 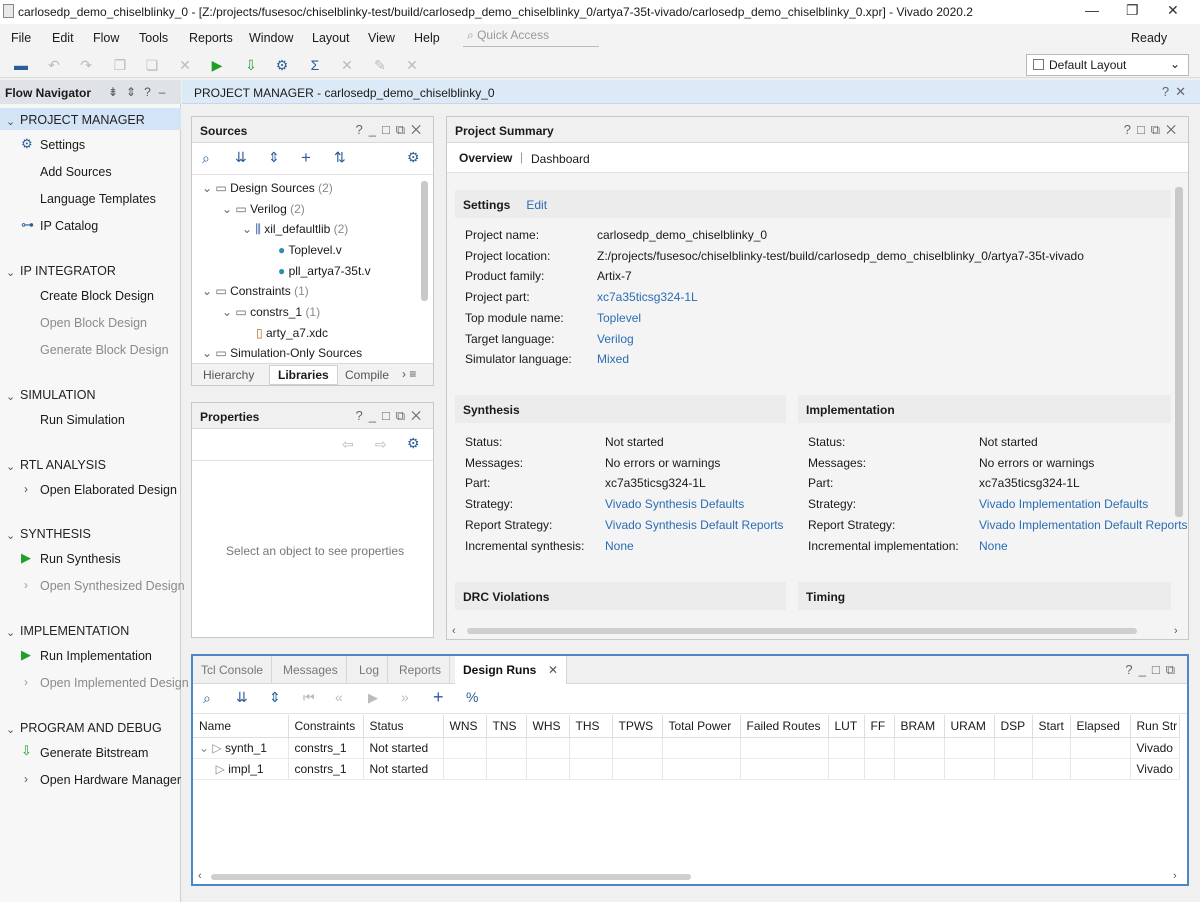 What do you see at coordinates (647, 297) in the screenshot?
I see `settings-value: xc7a35ticsg324-1L` at bounding box center [647, 297].